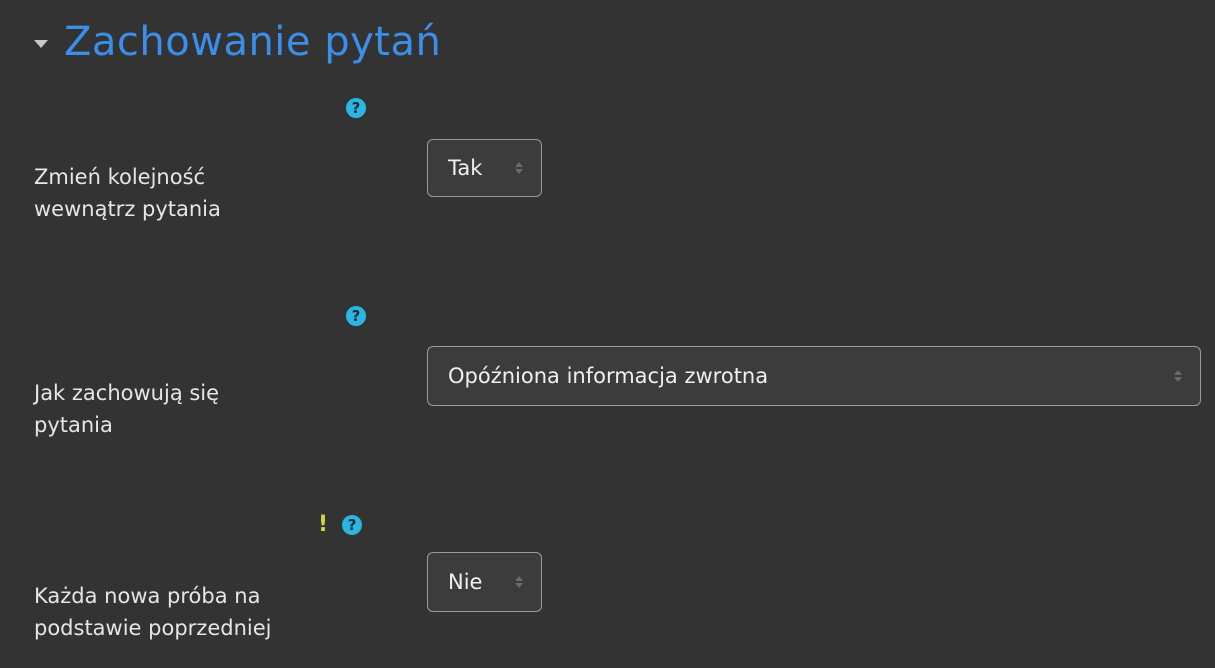 The height and width of the screenshot is (668, 1215). Describe the element at coordinates (323, 524) in the screenshot. I see `advanced-mark-icon: !` at that location.